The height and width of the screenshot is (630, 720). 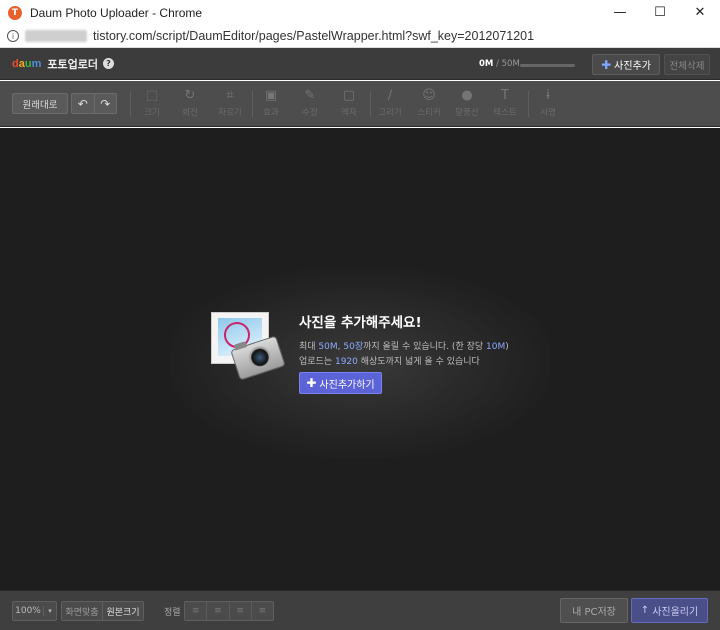 What do you see at coordinates (230, 104) in the screenshot?
I see `tool-crop: ⌗ 자르기` at bounding box center [230, 104].